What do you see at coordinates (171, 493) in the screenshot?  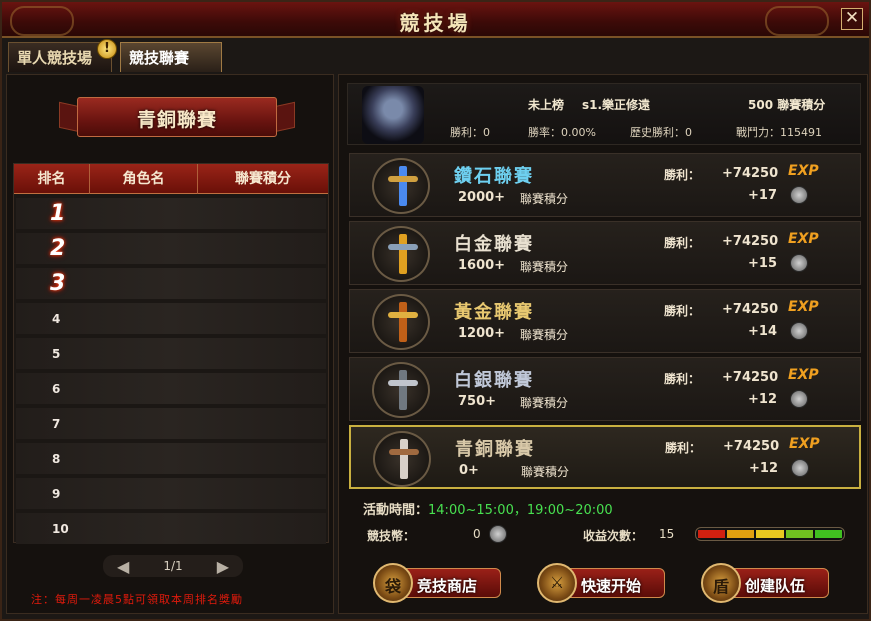 I see `table-row: 9` at bounding box center [171, 493].